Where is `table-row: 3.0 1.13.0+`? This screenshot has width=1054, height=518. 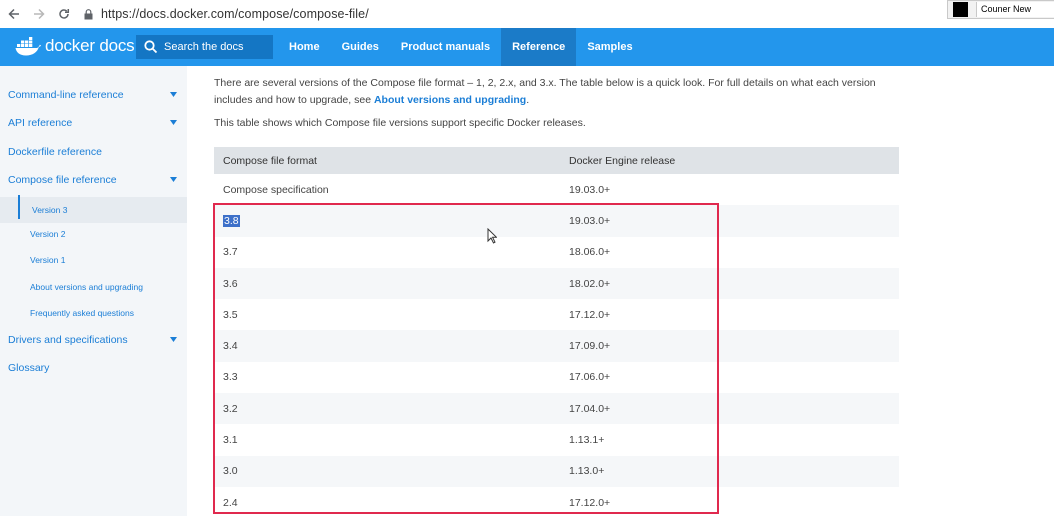
table-row: 3.0 1.13.0+ is located at coordinates (556, 471).